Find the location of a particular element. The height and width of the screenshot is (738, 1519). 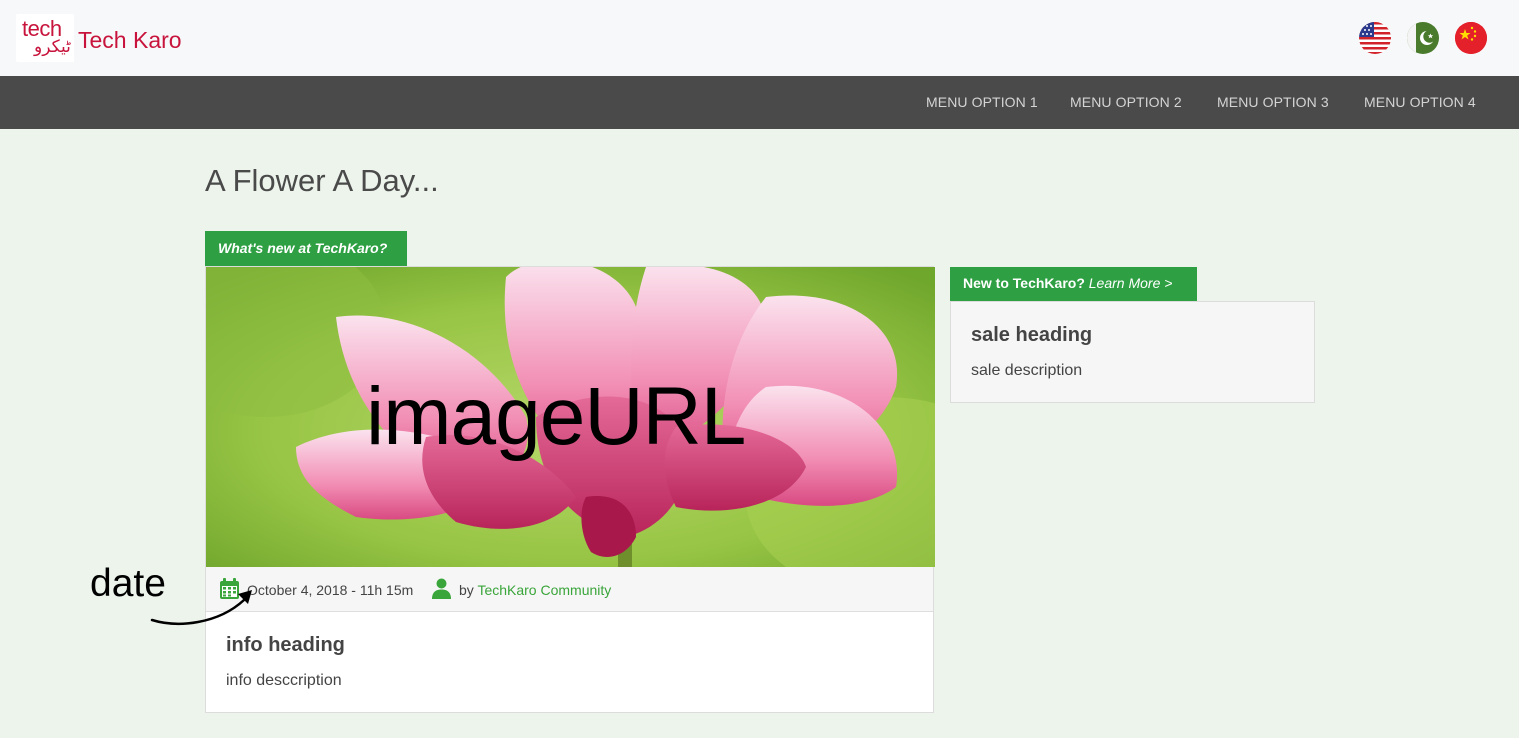

logo: tech ٹیکرو is located at coordinates (45, 38).